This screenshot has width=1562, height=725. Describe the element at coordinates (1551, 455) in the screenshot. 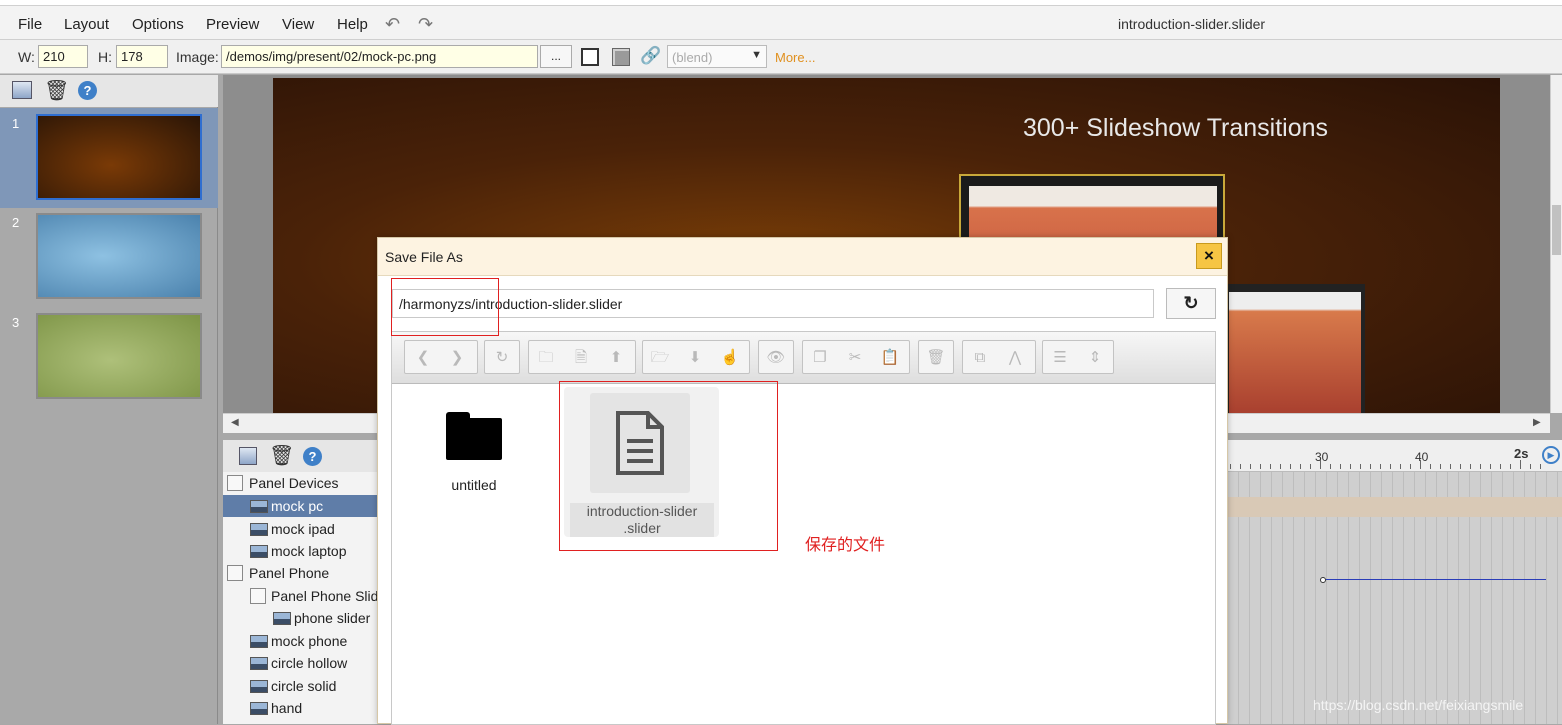

I see `play-icon: ▶` at that location.